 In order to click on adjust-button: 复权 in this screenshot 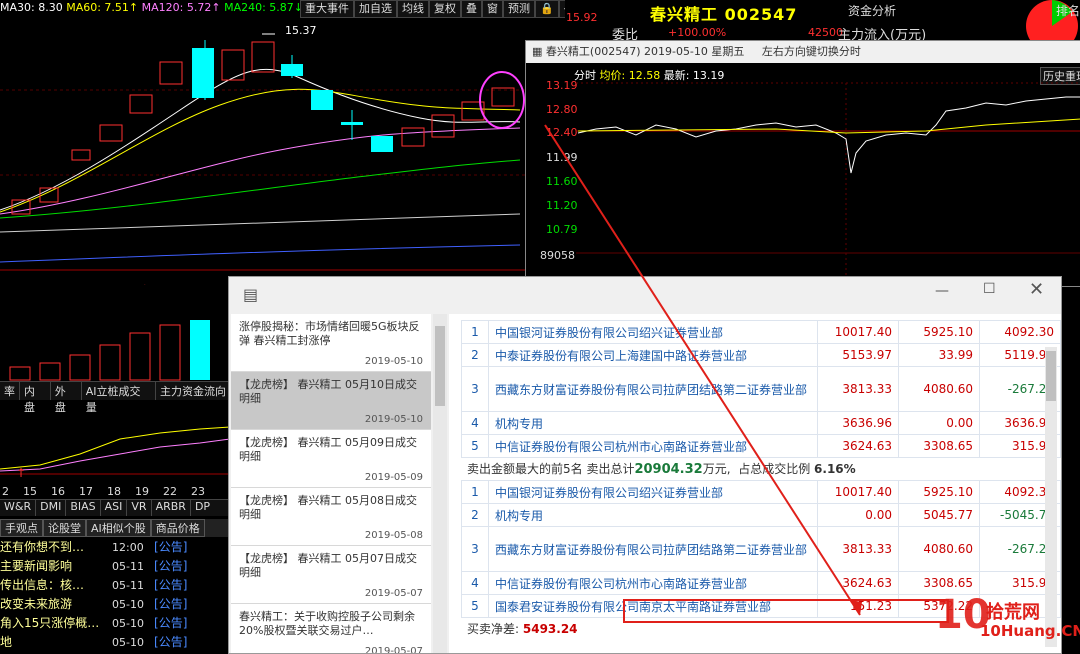, I will do `click(445, 9)`.